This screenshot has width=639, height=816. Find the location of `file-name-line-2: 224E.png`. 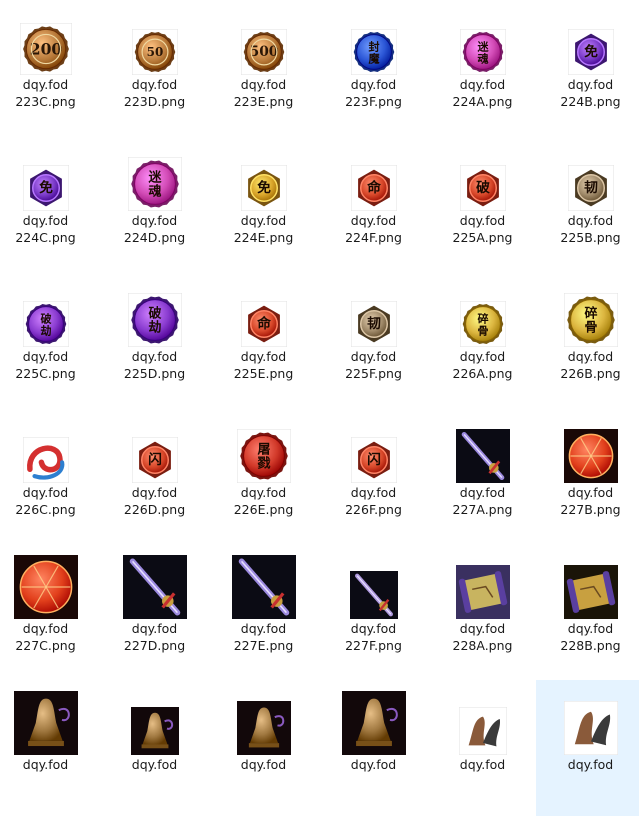

file-name-line-2: 224E.png is located at coordinates (263, 237).